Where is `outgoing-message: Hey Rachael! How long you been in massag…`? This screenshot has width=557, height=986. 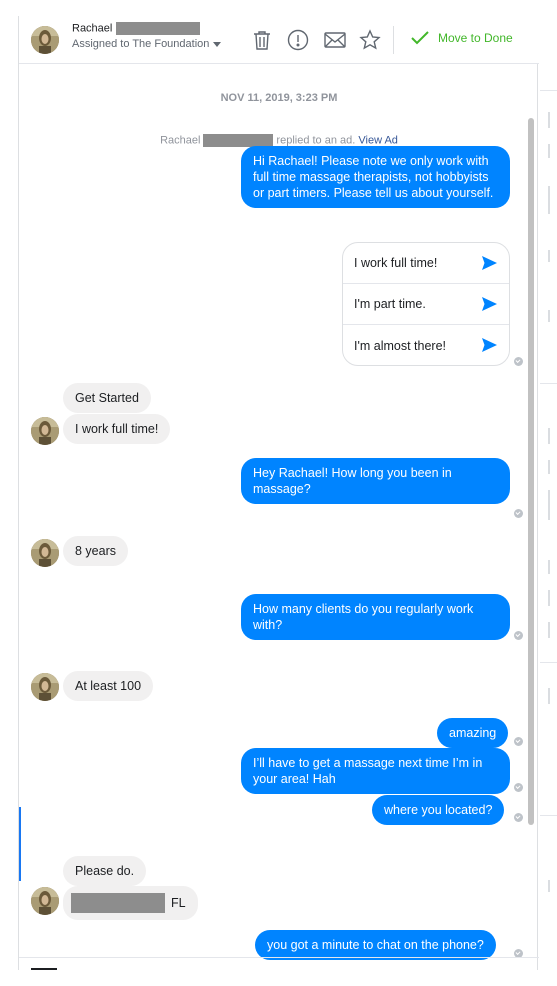 outgoing-message: Hey Rachael! How long you been in massag… is located at coordinates (375, 481).